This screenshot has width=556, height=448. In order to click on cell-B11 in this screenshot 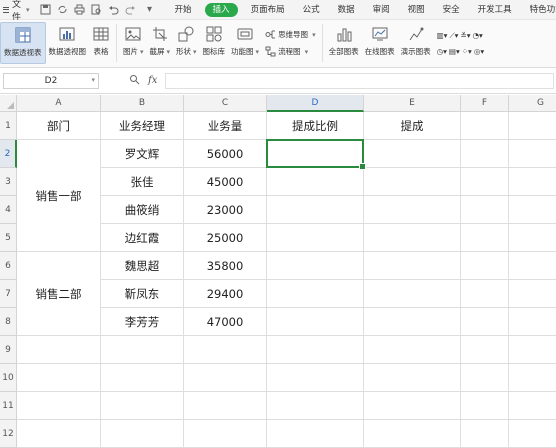, I will do `click(142, 406)`.